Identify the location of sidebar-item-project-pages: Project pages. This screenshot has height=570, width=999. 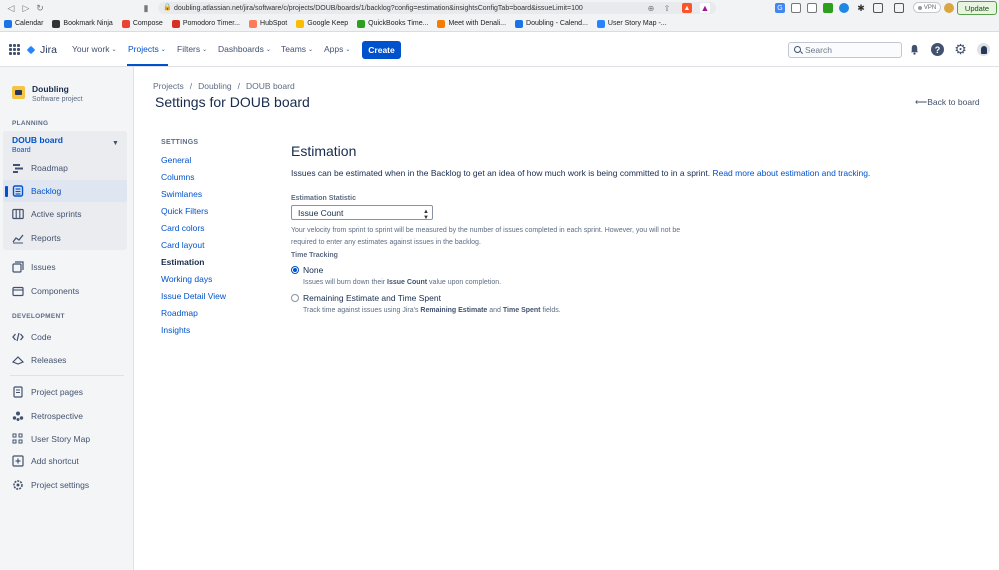
(65, 392).